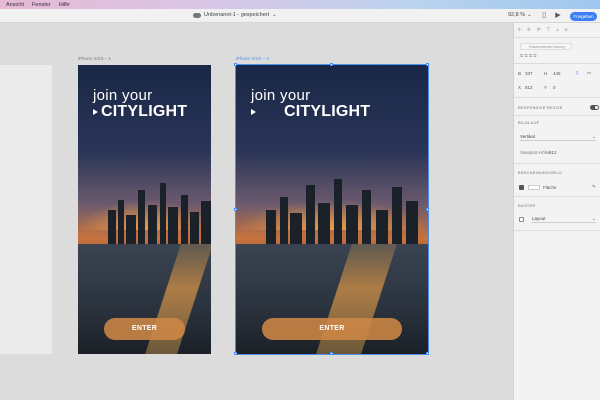 The height and width of the screenshot is (400, 600). Describe the element at coordinates (252, 58) in the screenshot. I see `artboard-label: iPhone X/XS – 4` at that location.